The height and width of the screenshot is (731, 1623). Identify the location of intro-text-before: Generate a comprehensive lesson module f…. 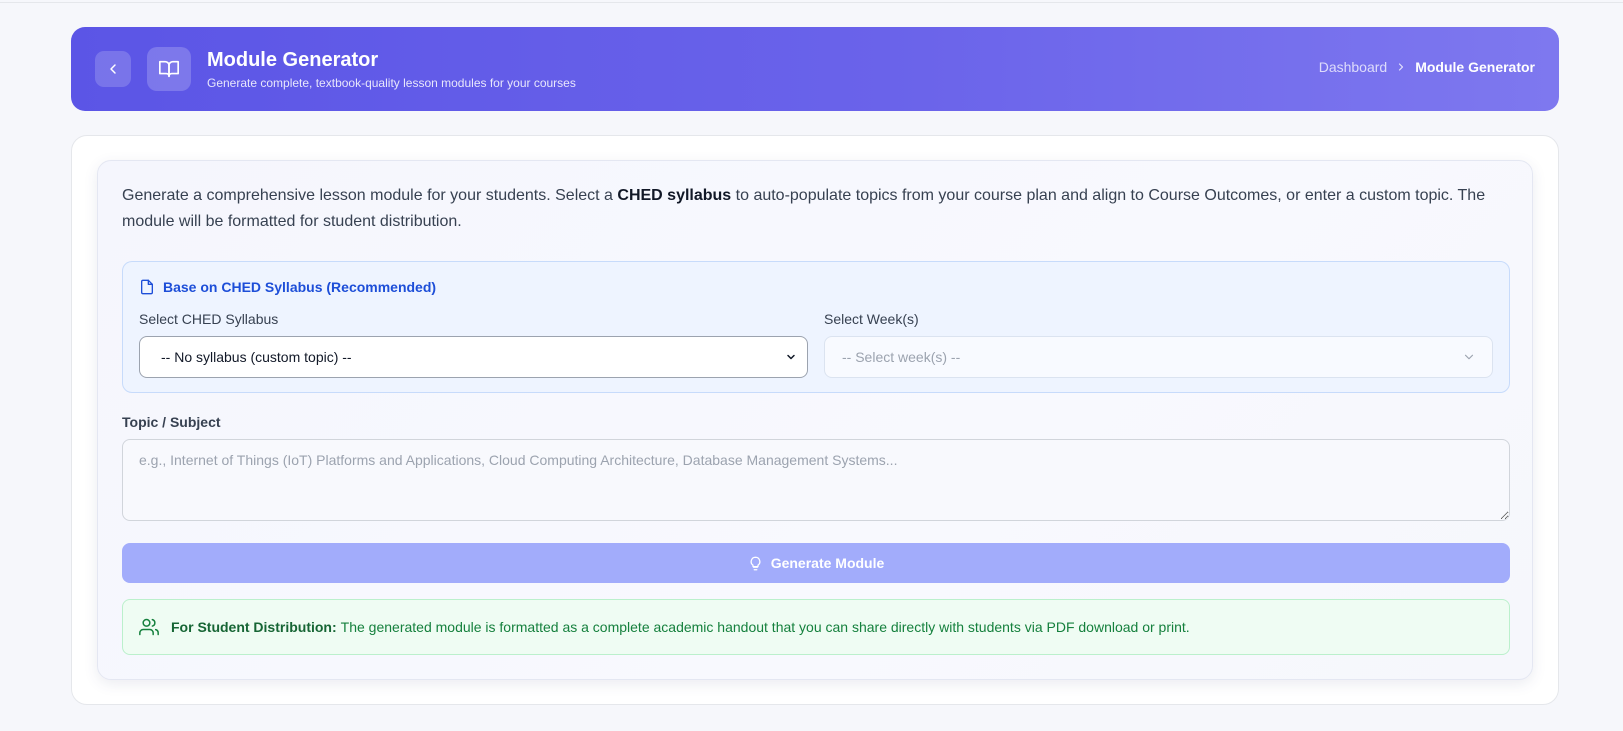
(370, 195).